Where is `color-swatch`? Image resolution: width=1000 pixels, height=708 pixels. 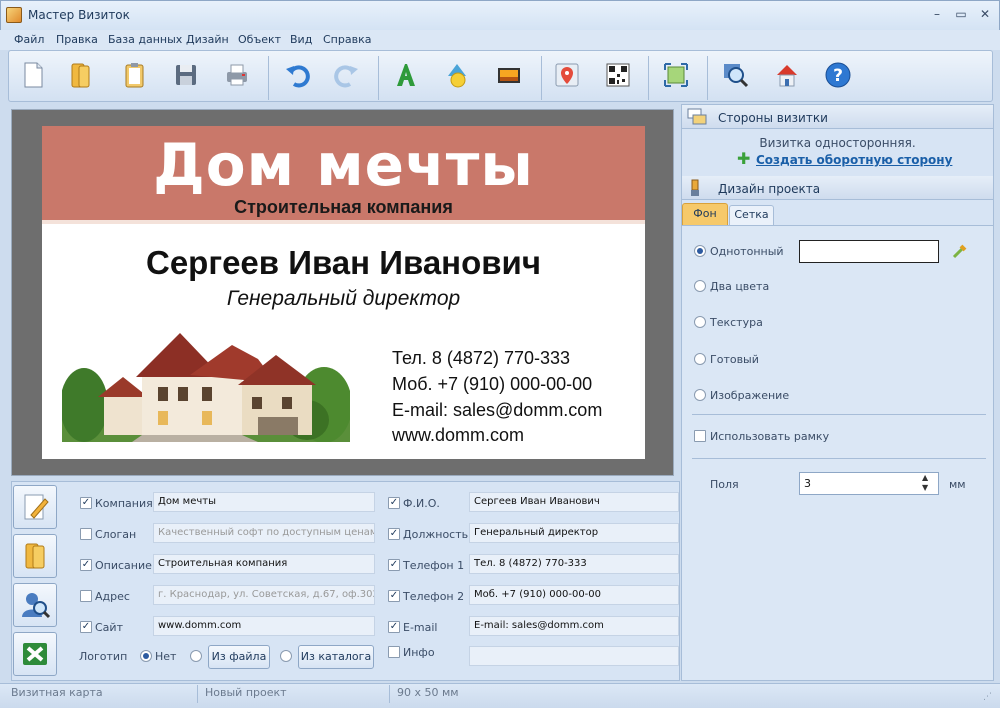
color-swatch is located at coordinates (869, 251).